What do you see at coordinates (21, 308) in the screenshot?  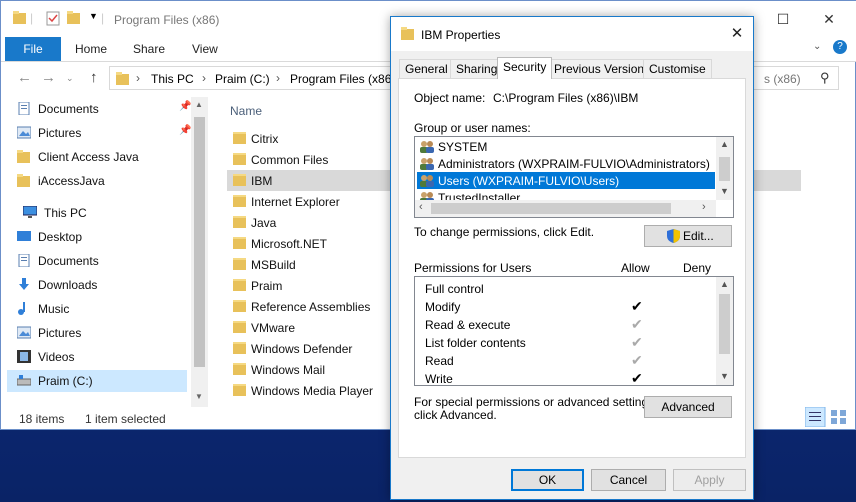 I see `music-icon` at bounding box center [21, 308].